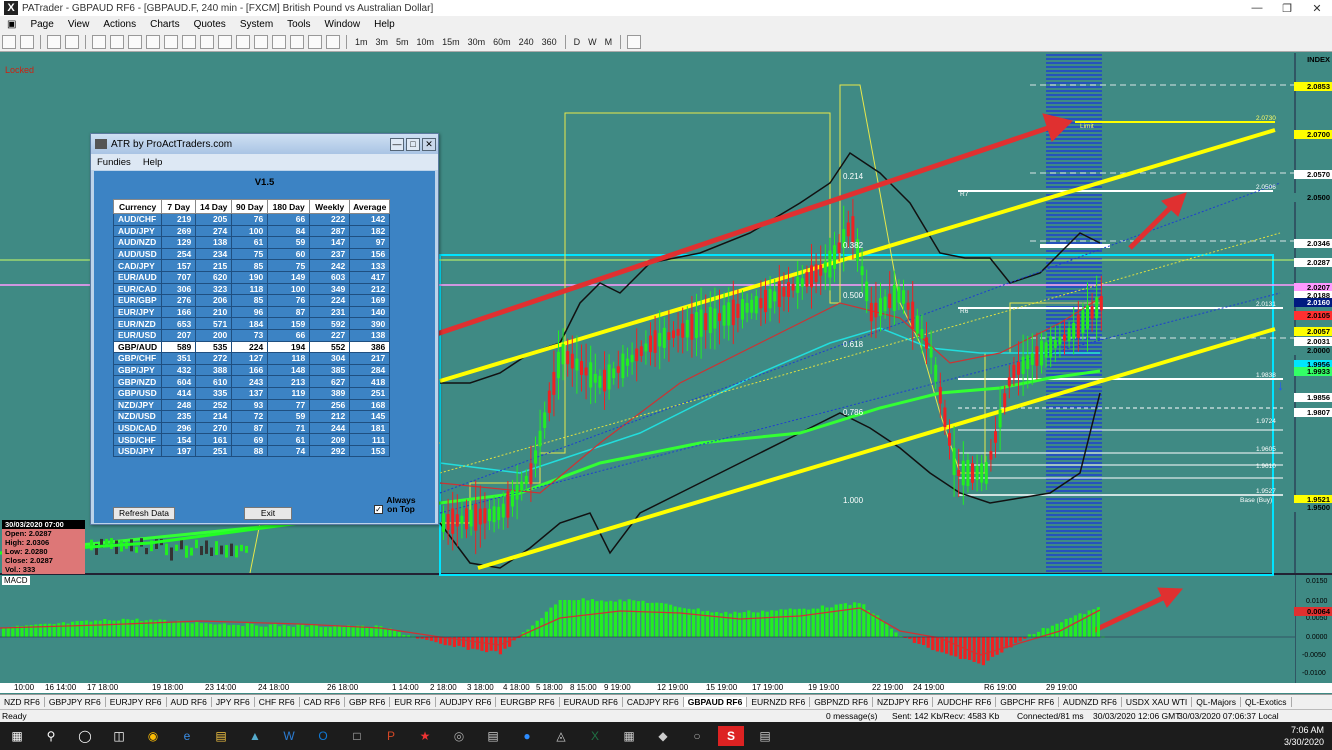  I want to click on table-row: EUR/AUD 707 620 190 149 603 417, so click(251, 277).